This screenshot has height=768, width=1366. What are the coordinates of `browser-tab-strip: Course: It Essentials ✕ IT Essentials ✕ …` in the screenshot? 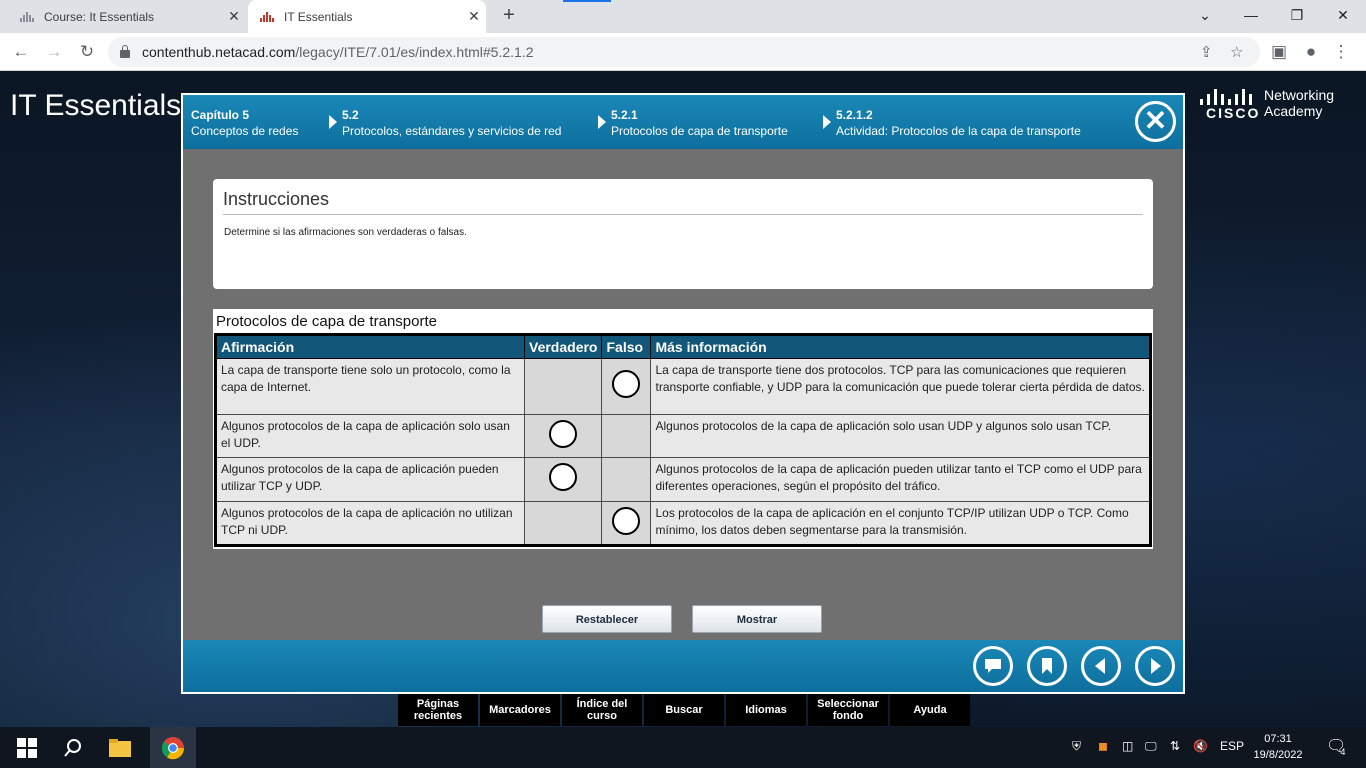 It's located at (683, 16).